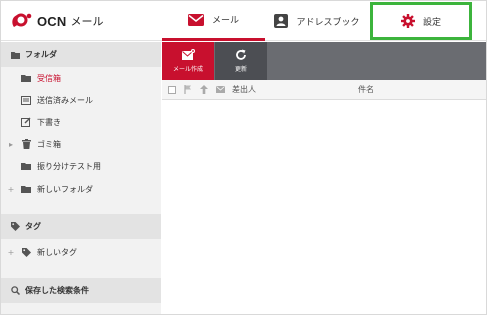  I want to click on tab-address-book-label: アドレスブック, so click(328, 22).